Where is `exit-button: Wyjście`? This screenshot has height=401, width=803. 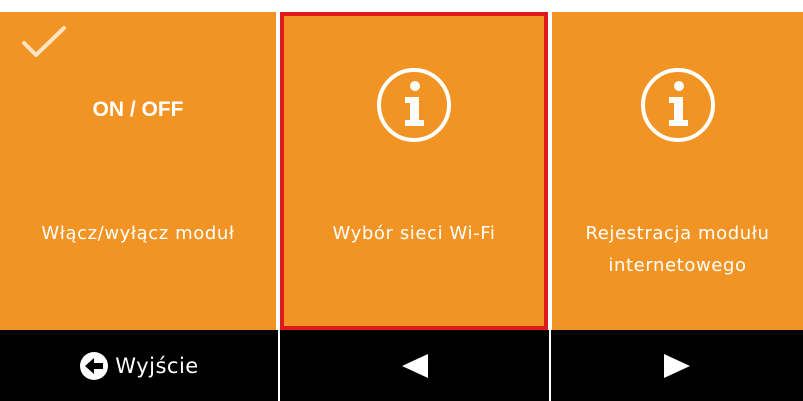 exit-button: Wyjście is located at coordinates (139, 365).